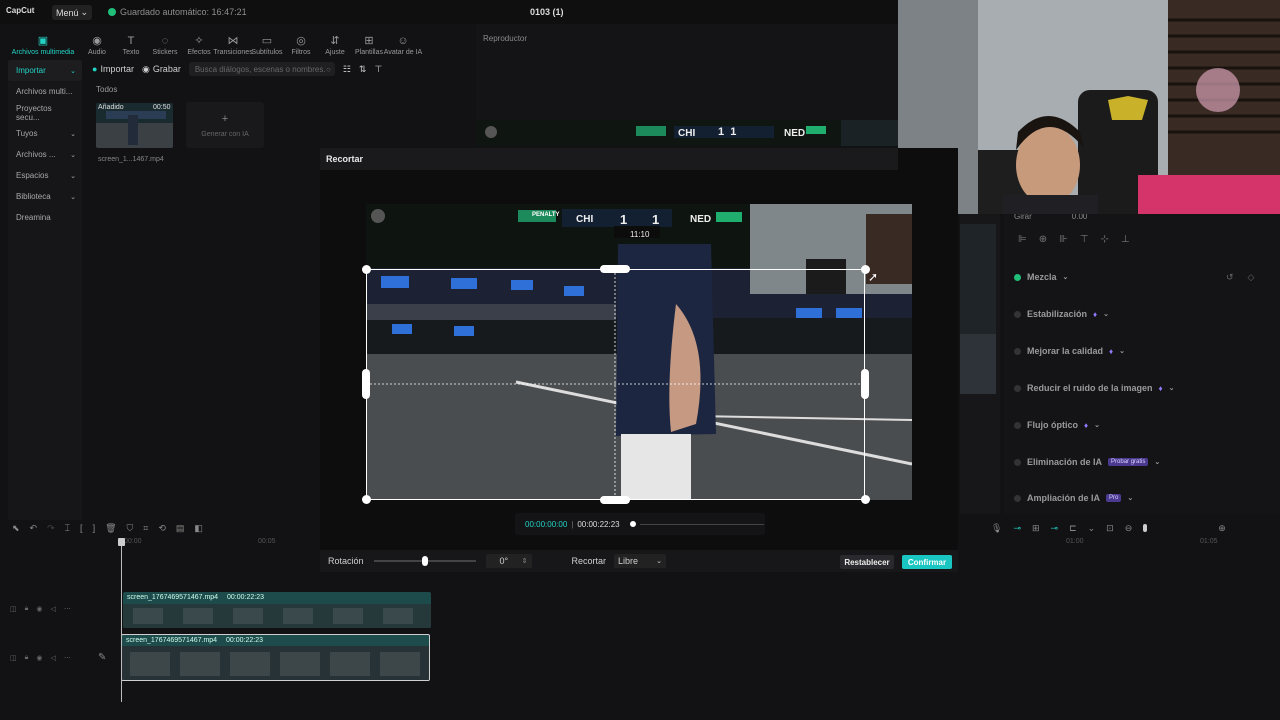 The image size is (1280, 720). Describe the element at coordinates (366, 269) in the screenshot. I see `crop-handle-top-left` at that location.